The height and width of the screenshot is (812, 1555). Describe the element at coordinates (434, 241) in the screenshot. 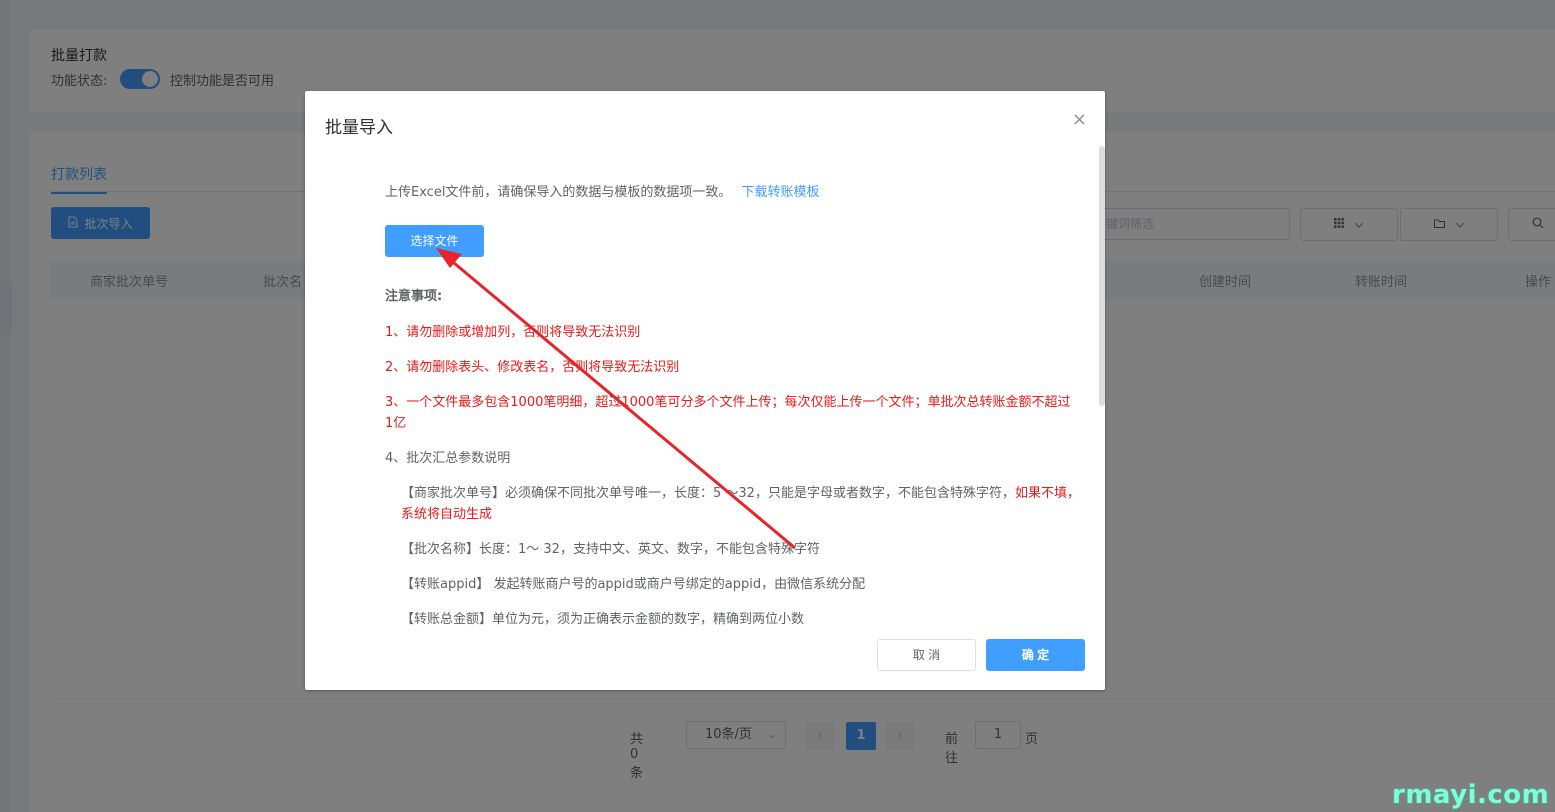

I see `choose-file-button: 选择文件` at that location.